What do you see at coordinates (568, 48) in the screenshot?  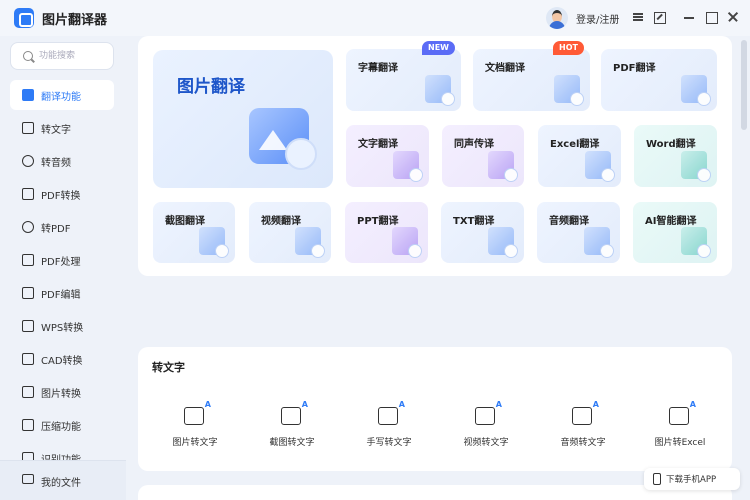 I see `hot-badge: HOT` at bounding box center [568, 48].